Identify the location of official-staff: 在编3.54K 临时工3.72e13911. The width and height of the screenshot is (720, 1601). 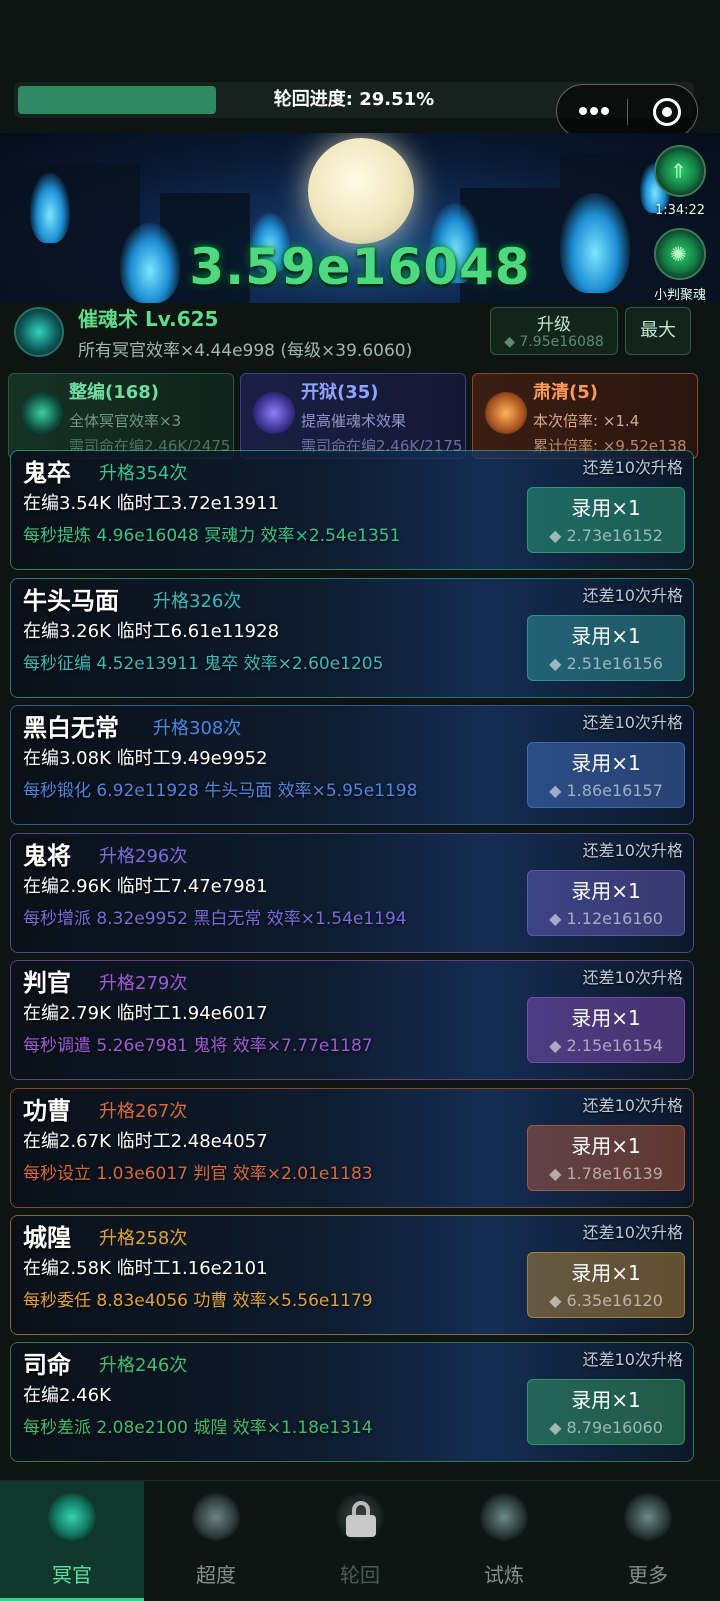
(151, 503).